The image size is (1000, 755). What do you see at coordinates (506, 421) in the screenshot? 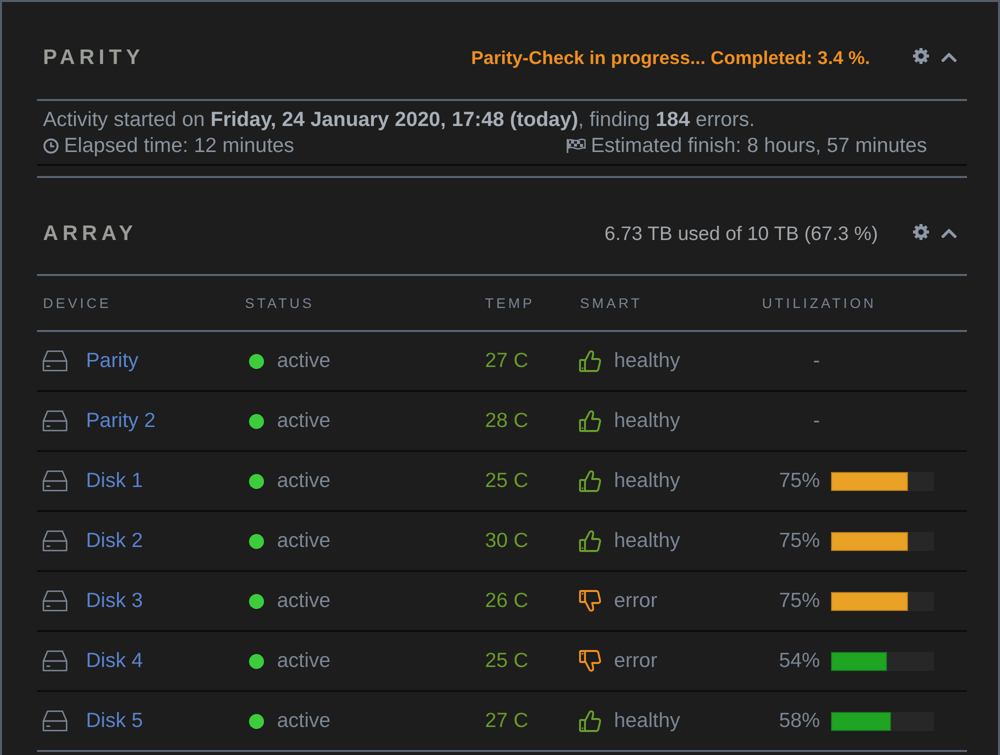
I see `temperature-text: 28 C` at bounding box center [506, 421].